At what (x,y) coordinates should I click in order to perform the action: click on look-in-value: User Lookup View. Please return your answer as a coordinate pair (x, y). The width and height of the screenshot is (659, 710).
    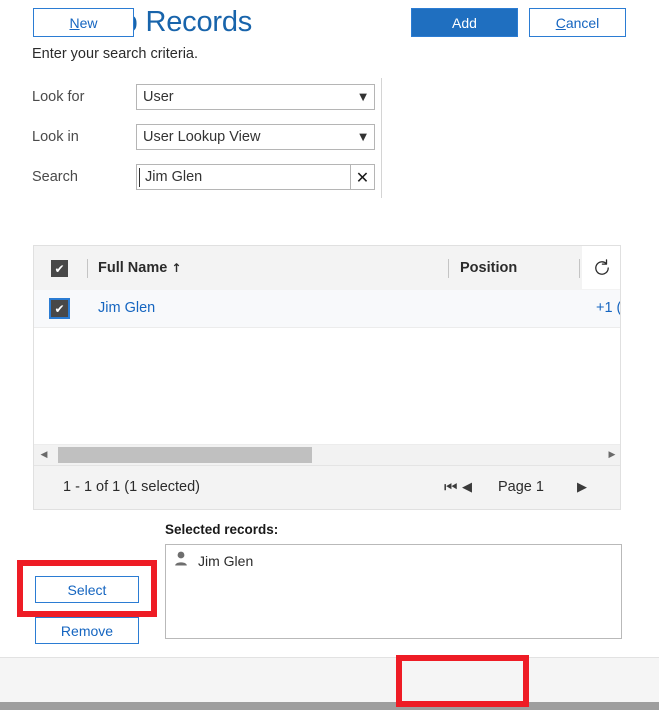
    Looking at the image, I should click on (202, 137).